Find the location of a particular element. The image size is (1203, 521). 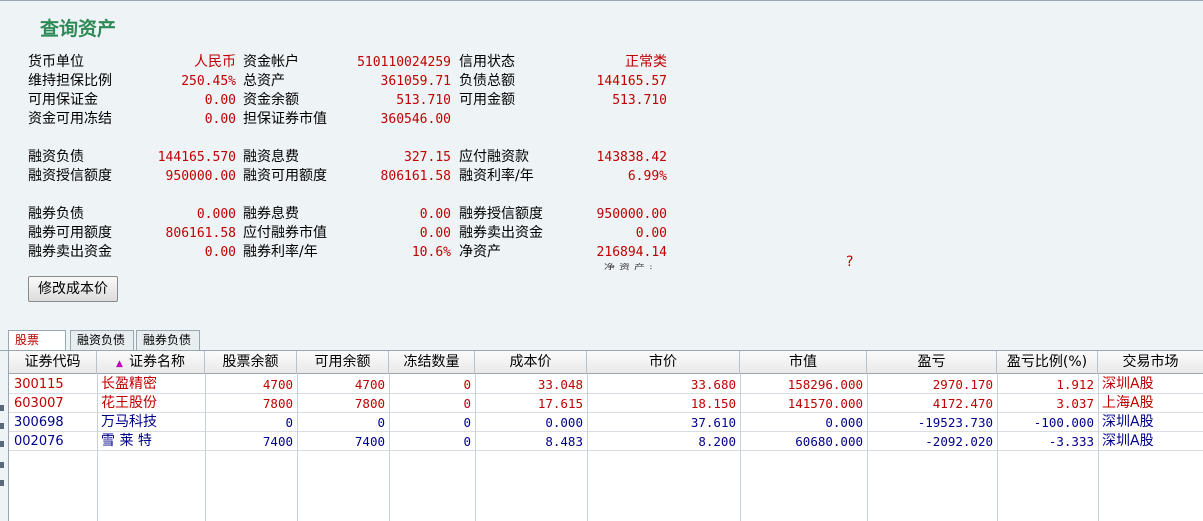

header-label: 证券代码 is located at coordinates (52, 362).